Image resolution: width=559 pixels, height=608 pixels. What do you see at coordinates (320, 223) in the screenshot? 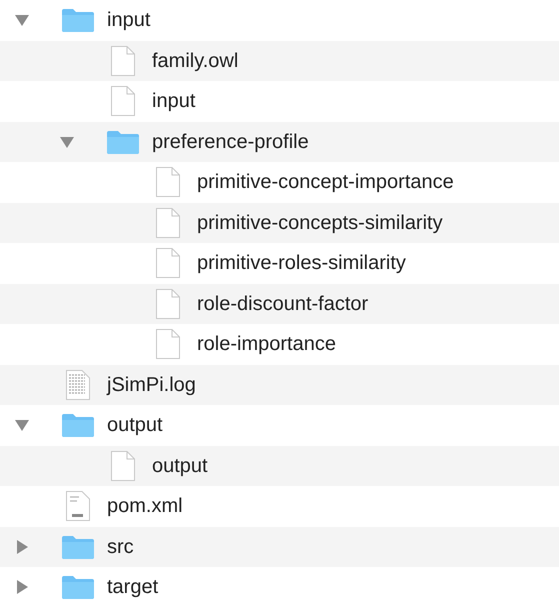
I see `file-name: primitive-concepts-similarity` at bounding box center [320, 223].